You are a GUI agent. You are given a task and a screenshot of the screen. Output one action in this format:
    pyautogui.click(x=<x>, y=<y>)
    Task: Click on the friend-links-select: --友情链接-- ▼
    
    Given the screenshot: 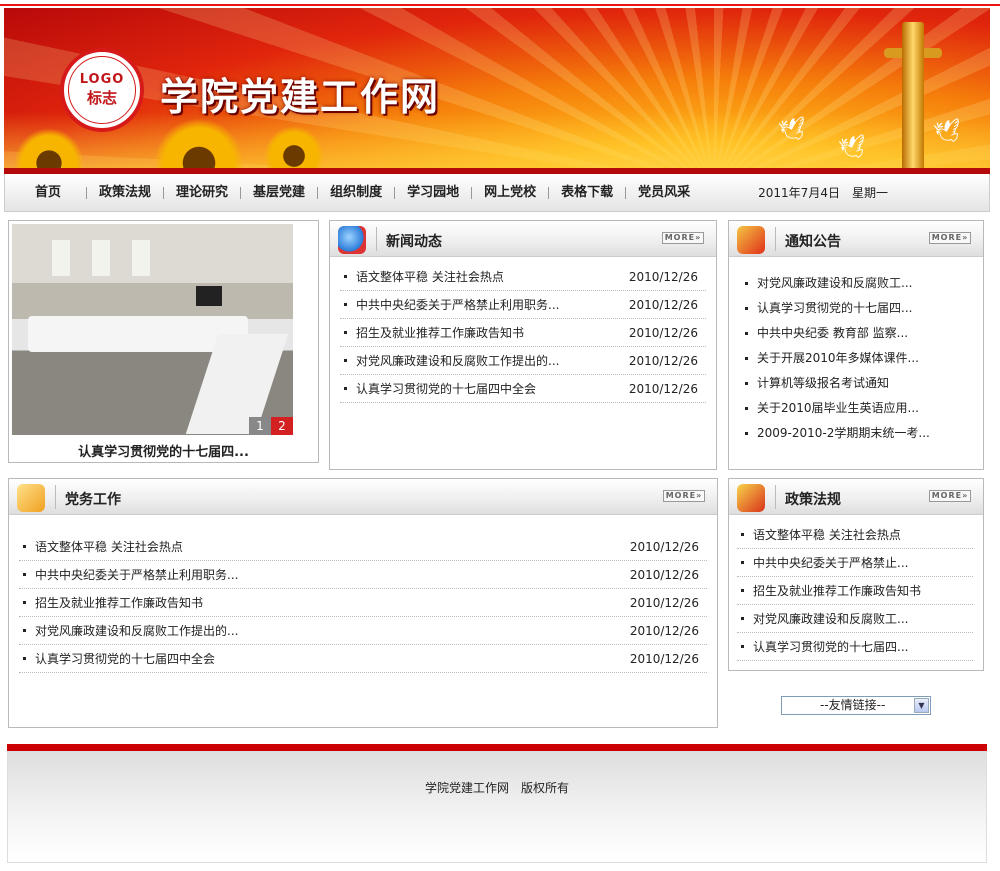 What is the action you would take?
    pyautogui.click(x=856, y=705)
    